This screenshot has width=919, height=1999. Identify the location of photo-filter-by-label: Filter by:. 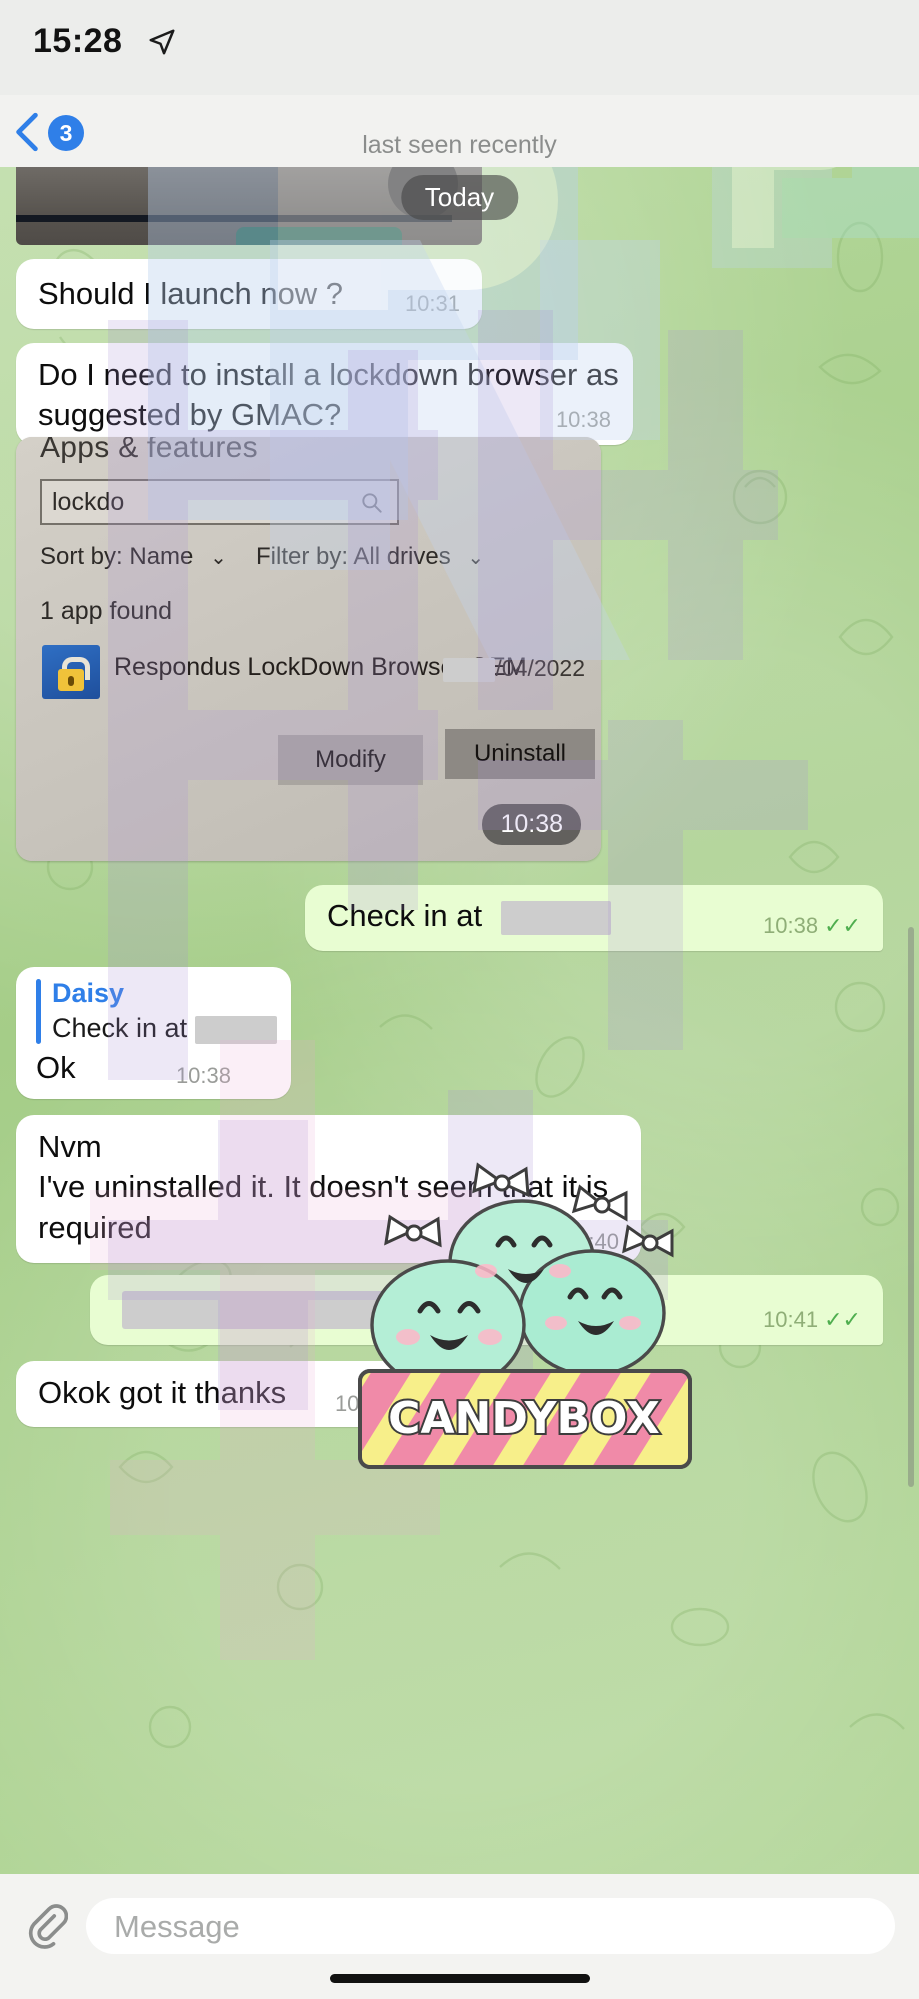
(302, 556).